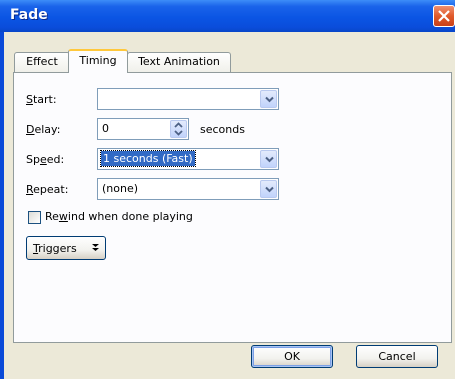  Describe the element at coordinates (55, 248) in the screenshot. I see `triggers-label: Triggers` at that location.